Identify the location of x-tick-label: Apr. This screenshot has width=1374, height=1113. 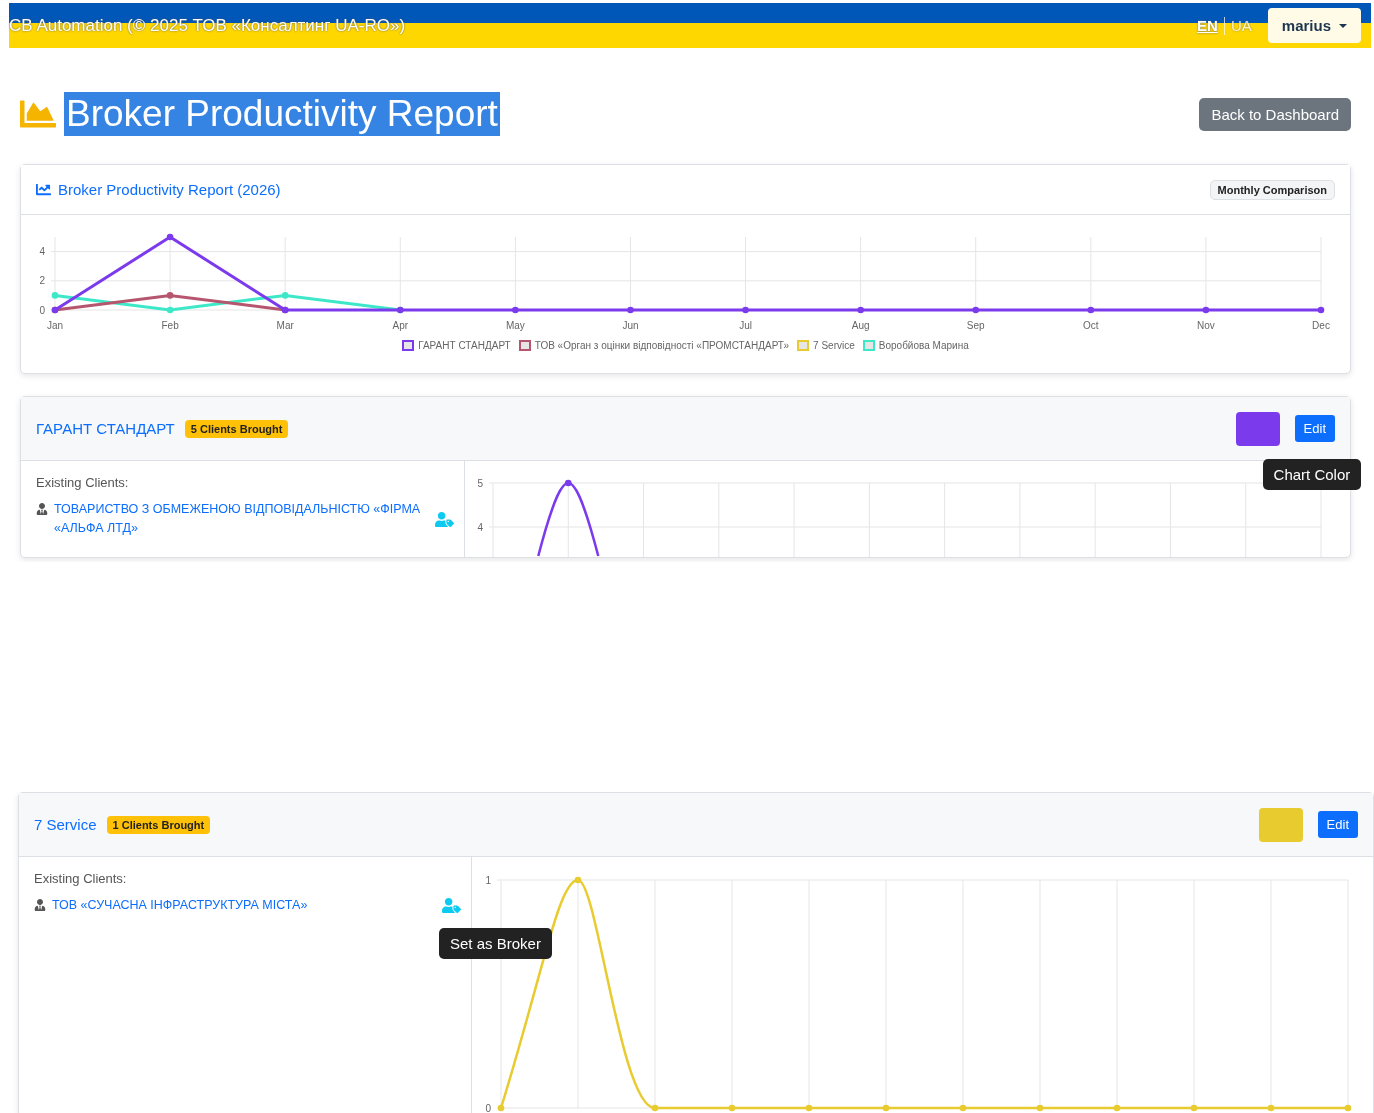
(400, 325).